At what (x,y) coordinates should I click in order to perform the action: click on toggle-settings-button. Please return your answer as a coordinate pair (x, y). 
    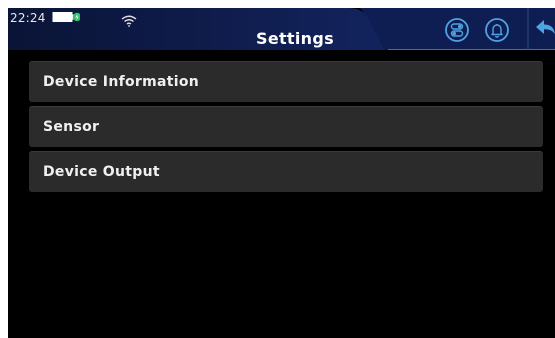
    Looking at the image, I should click on (457, 30).